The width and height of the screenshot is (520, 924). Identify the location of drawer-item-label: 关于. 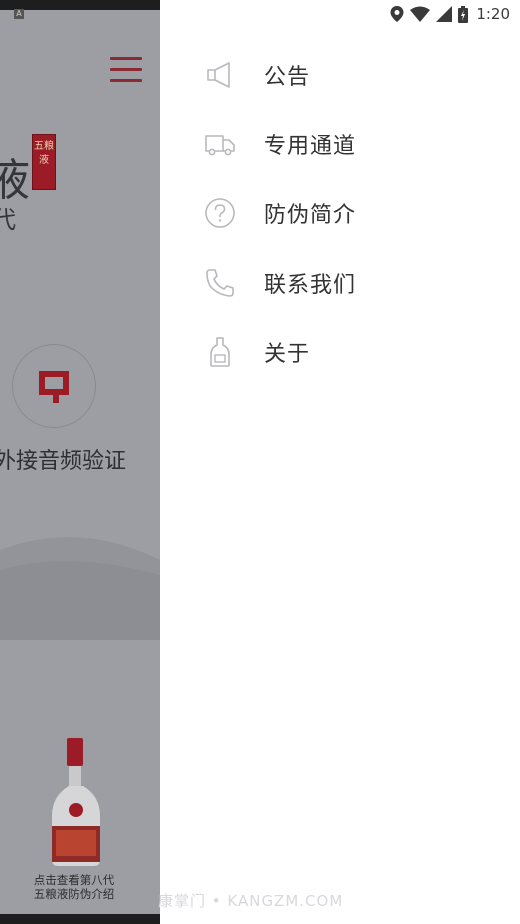
(287, 354).